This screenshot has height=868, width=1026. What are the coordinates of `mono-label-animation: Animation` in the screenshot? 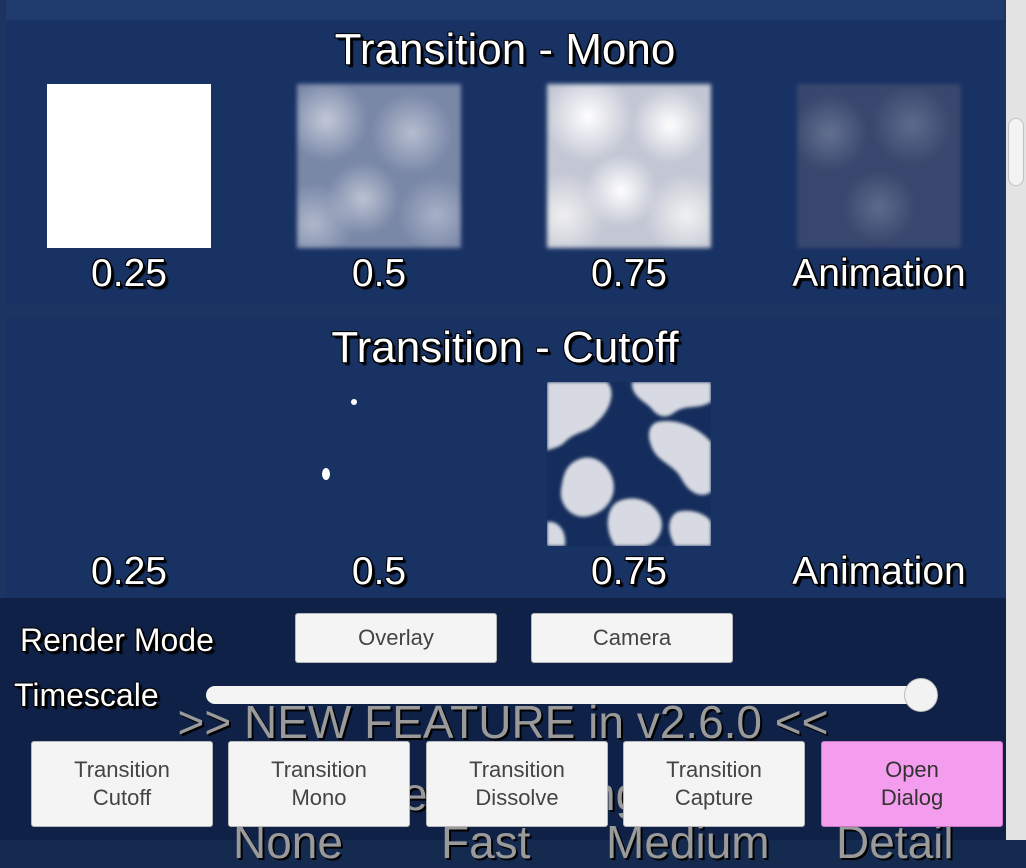 It's located at (879, 273).